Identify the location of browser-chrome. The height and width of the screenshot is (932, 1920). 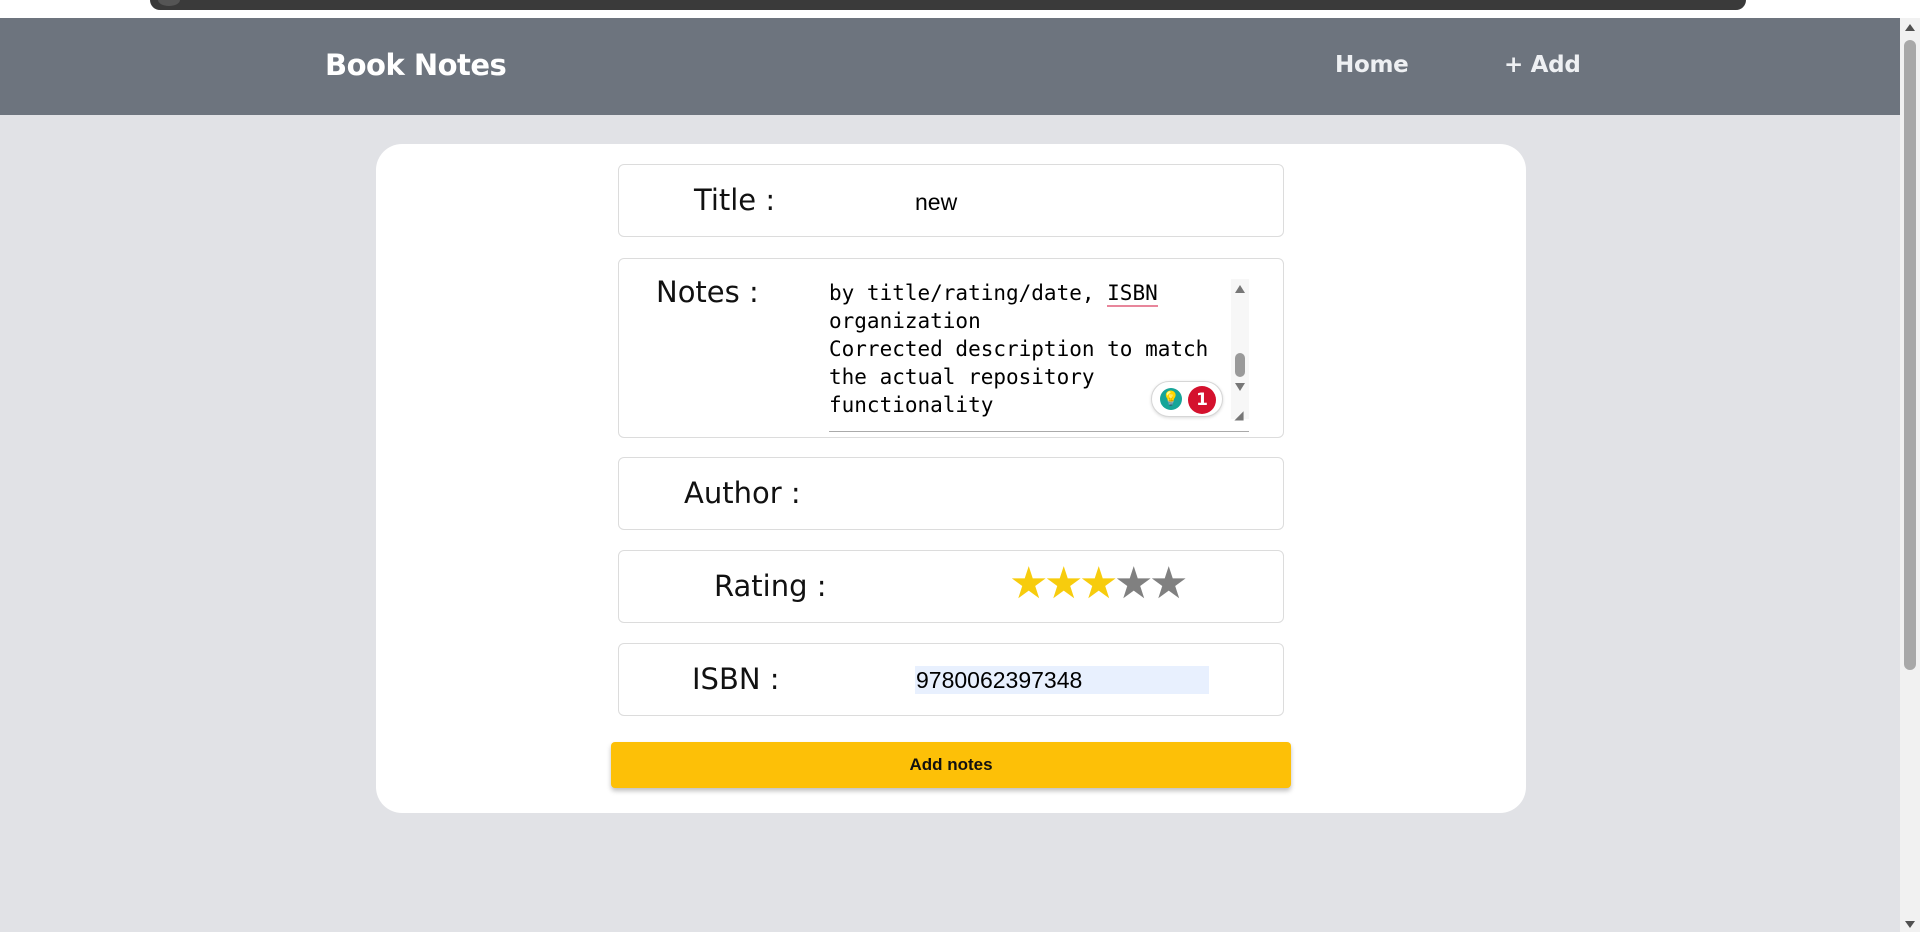
(960, 9).